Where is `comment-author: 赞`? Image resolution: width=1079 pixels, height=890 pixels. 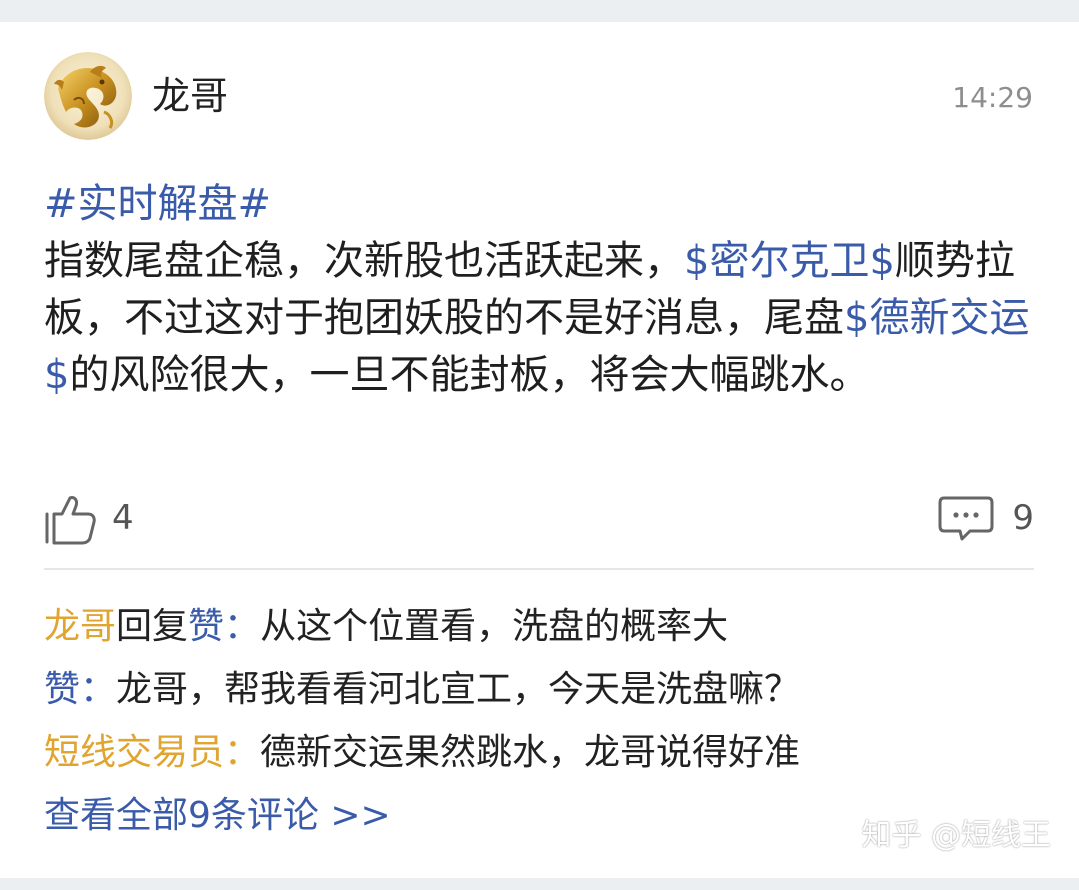 comment-author: 赞 is located at coordinates (62, 689).